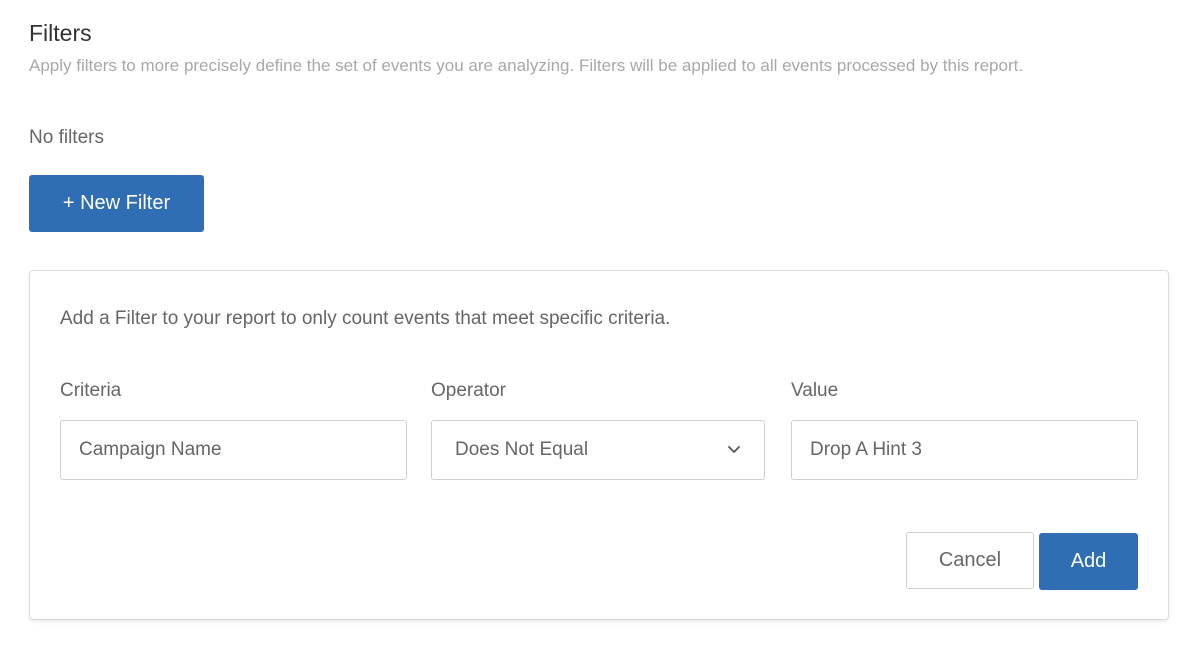 The height and width of the screenshot is (648, 1198). I want to click on criteria-field: Campaign Name, so click(233, 450).